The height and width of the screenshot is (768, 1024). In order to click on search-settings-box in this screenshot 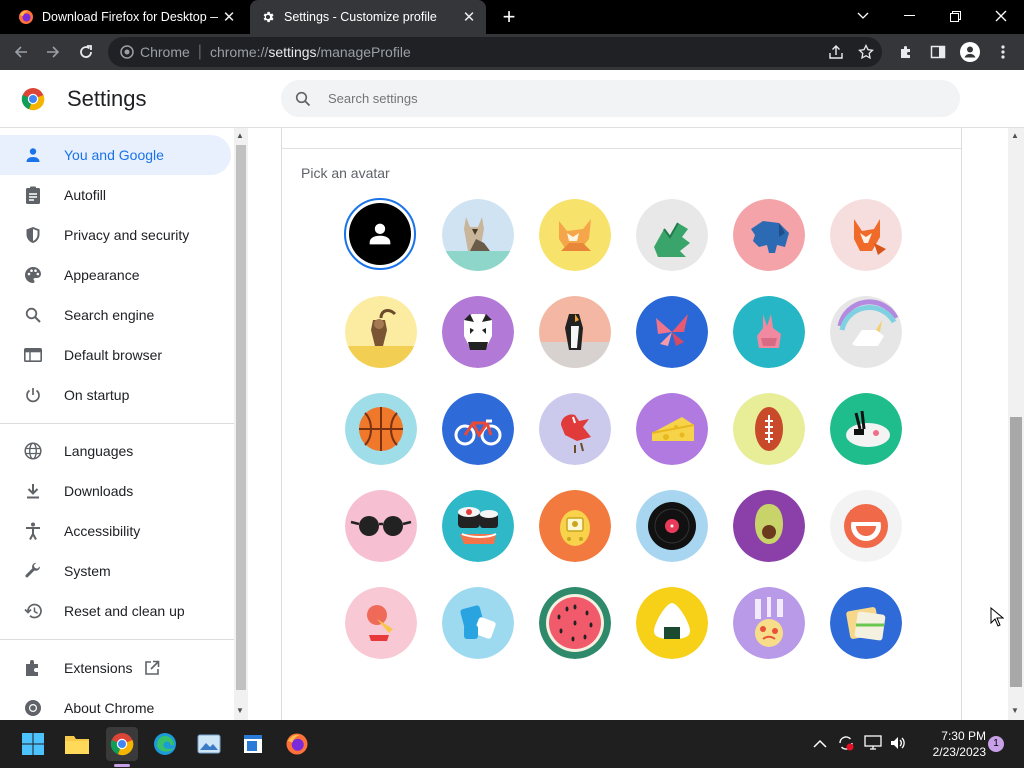, I will do `click(620, 98)`.